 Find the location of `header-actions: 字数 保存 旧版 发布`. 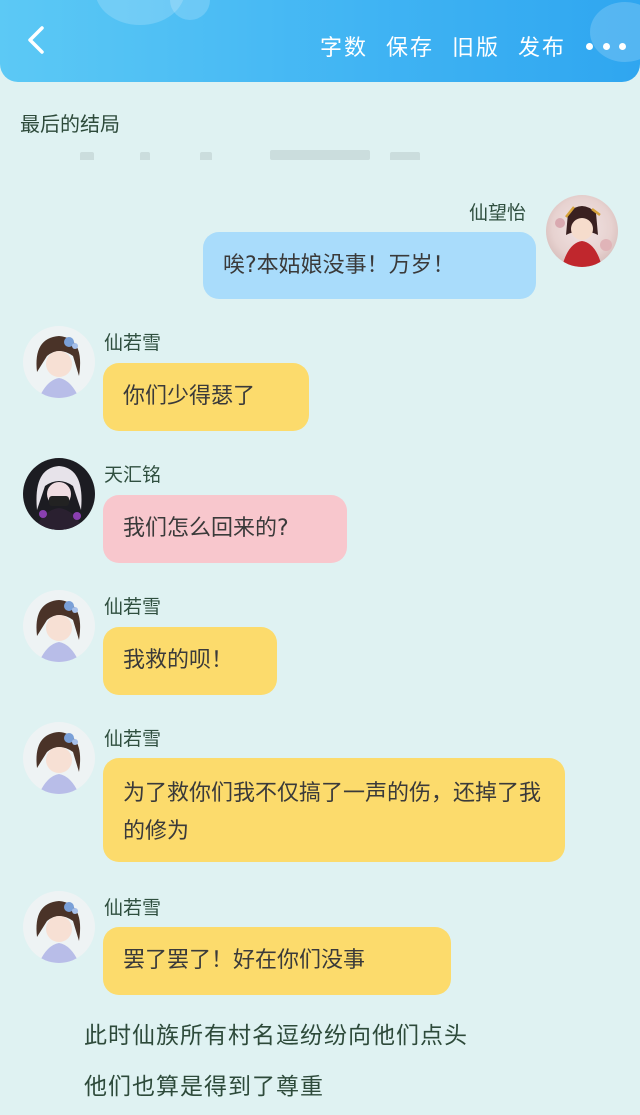

header-actions: 字数 保存 旧版 发布 is located at coordinates (464, 46).